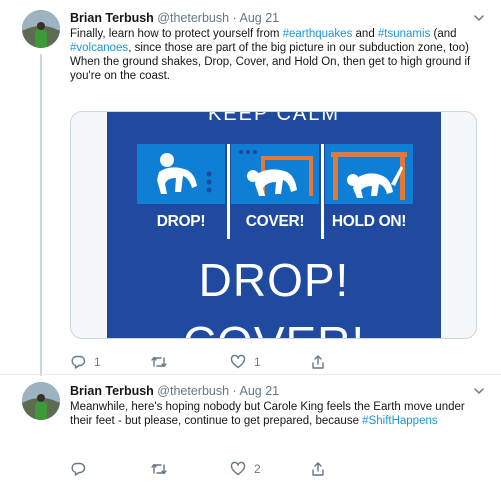  I want to click on hold-on-figure-icon, so click(369, 174).